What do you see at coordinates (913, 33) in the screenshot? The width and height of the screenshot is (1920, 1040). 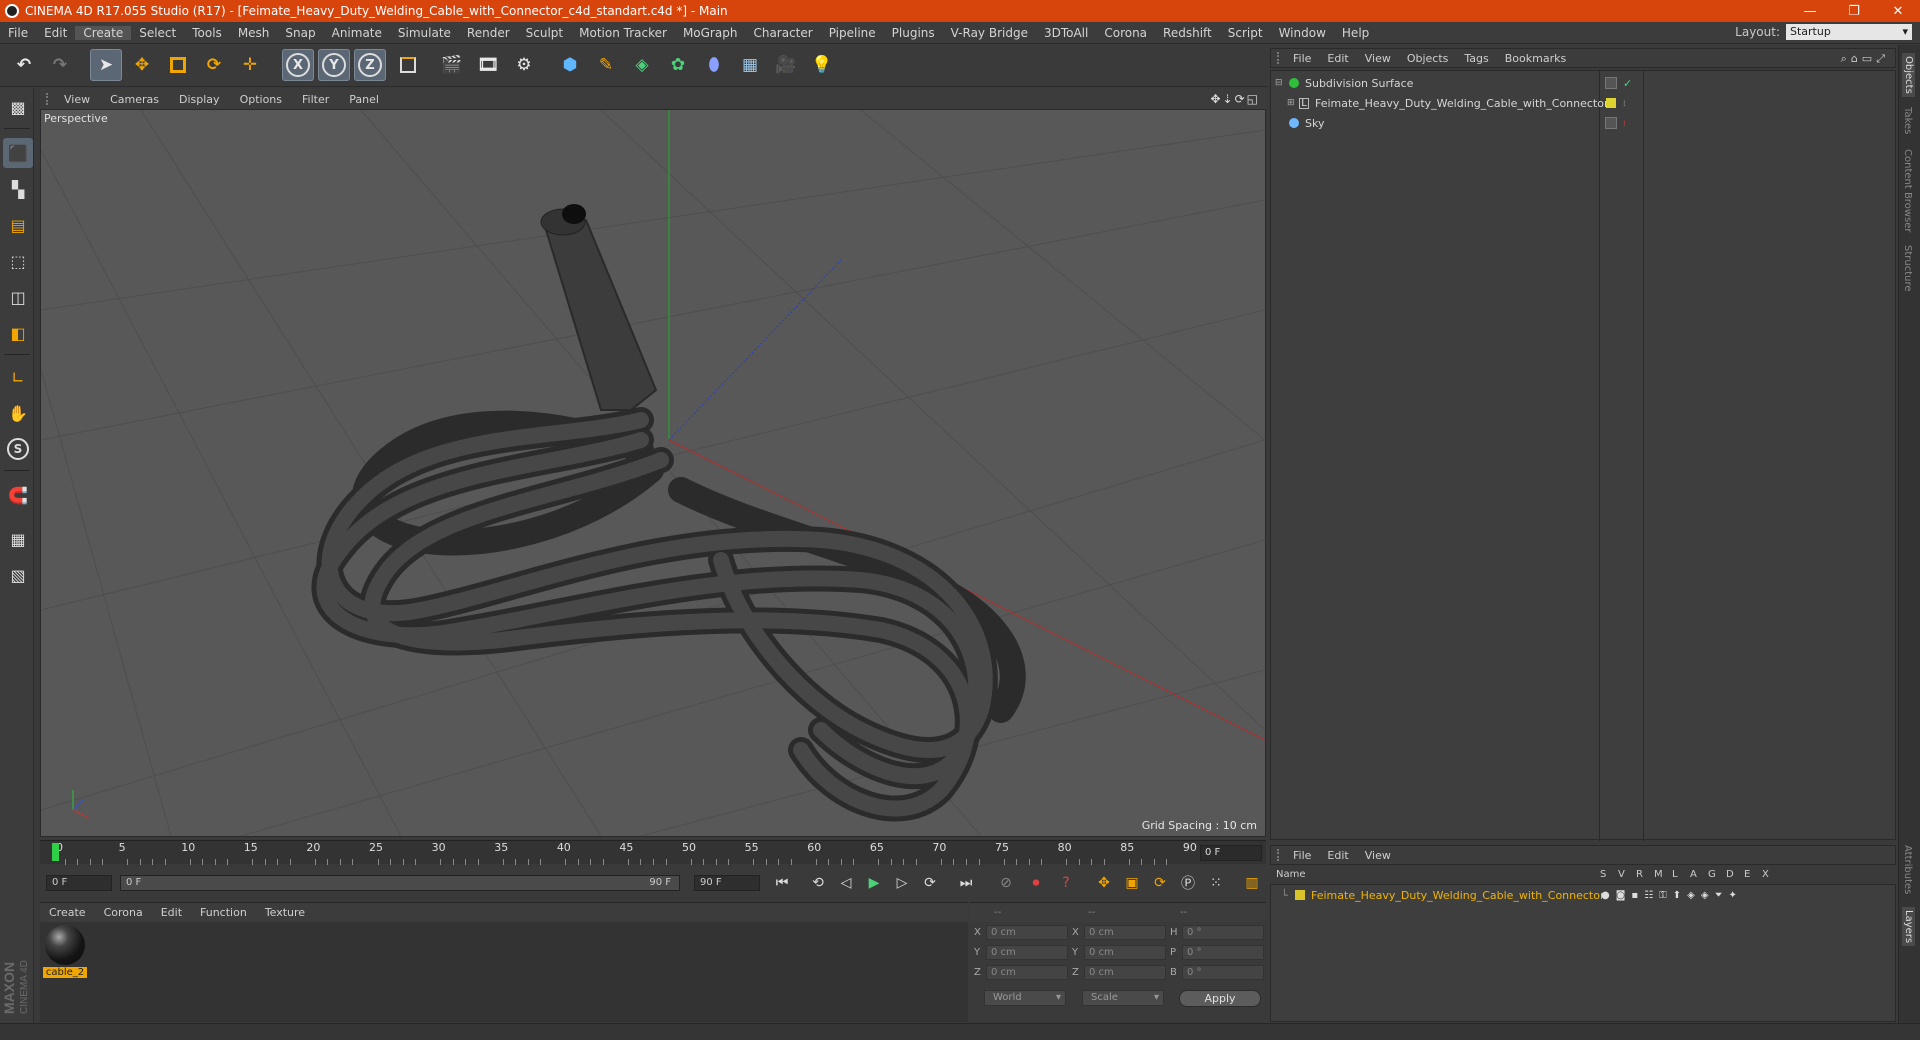 I see `menu-plugins: Plugins` at bounding box center [913, 33].